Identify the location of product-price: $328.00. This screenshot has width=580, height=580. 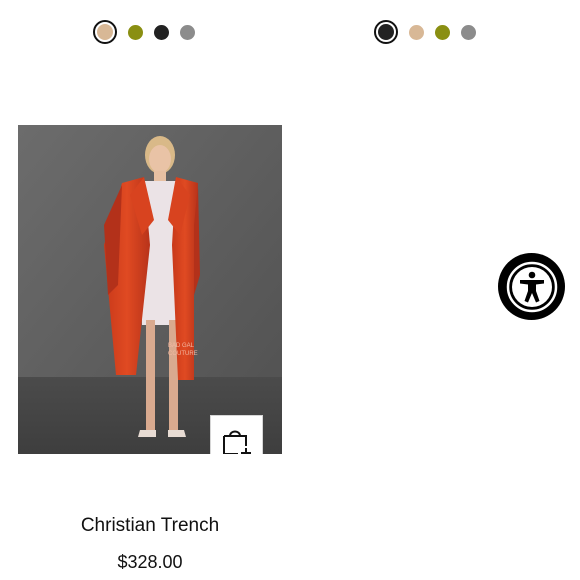
(150, 562).